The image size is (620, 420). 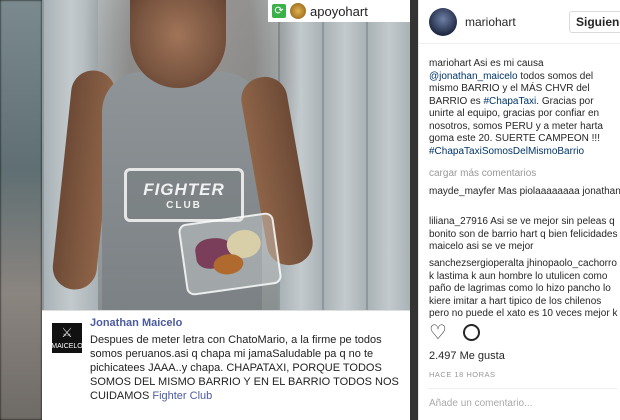 What do you see at coordinates (230, 254) in the screenshot?
I see `food-container` at bounding box center [230, 254].